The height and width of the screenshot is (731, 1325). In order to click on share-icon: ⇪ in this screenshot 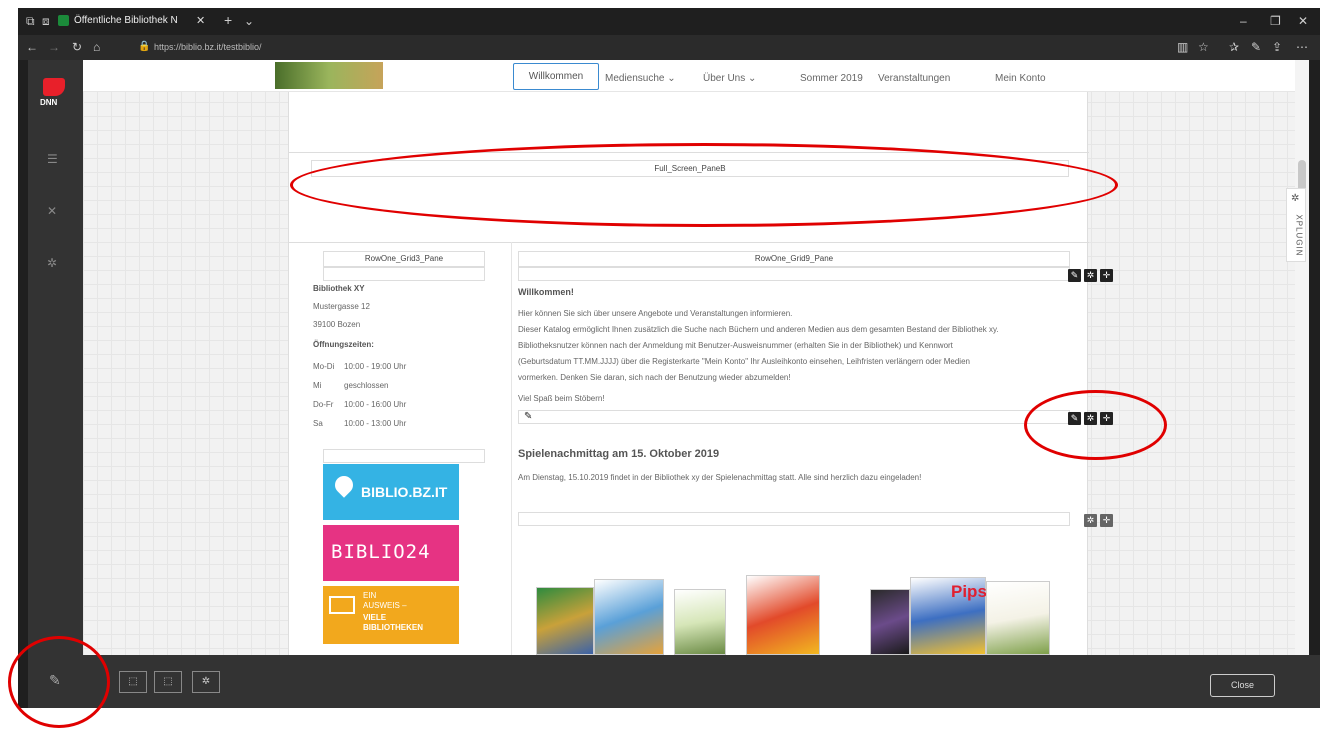, I will do `click(1277, 47)`.